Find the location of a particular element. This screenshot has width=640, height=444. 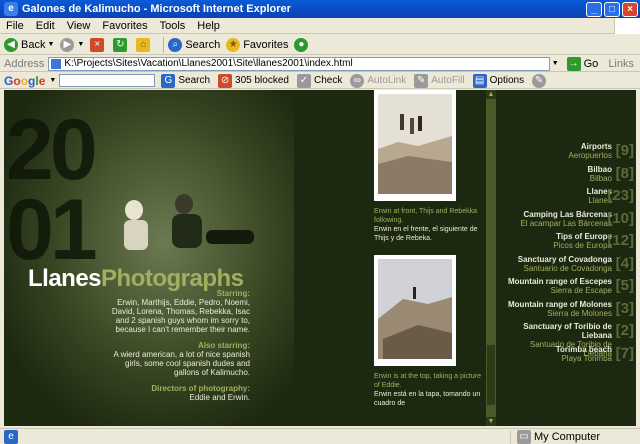

menu-tools: Tools is located at coordinates (173, 26).